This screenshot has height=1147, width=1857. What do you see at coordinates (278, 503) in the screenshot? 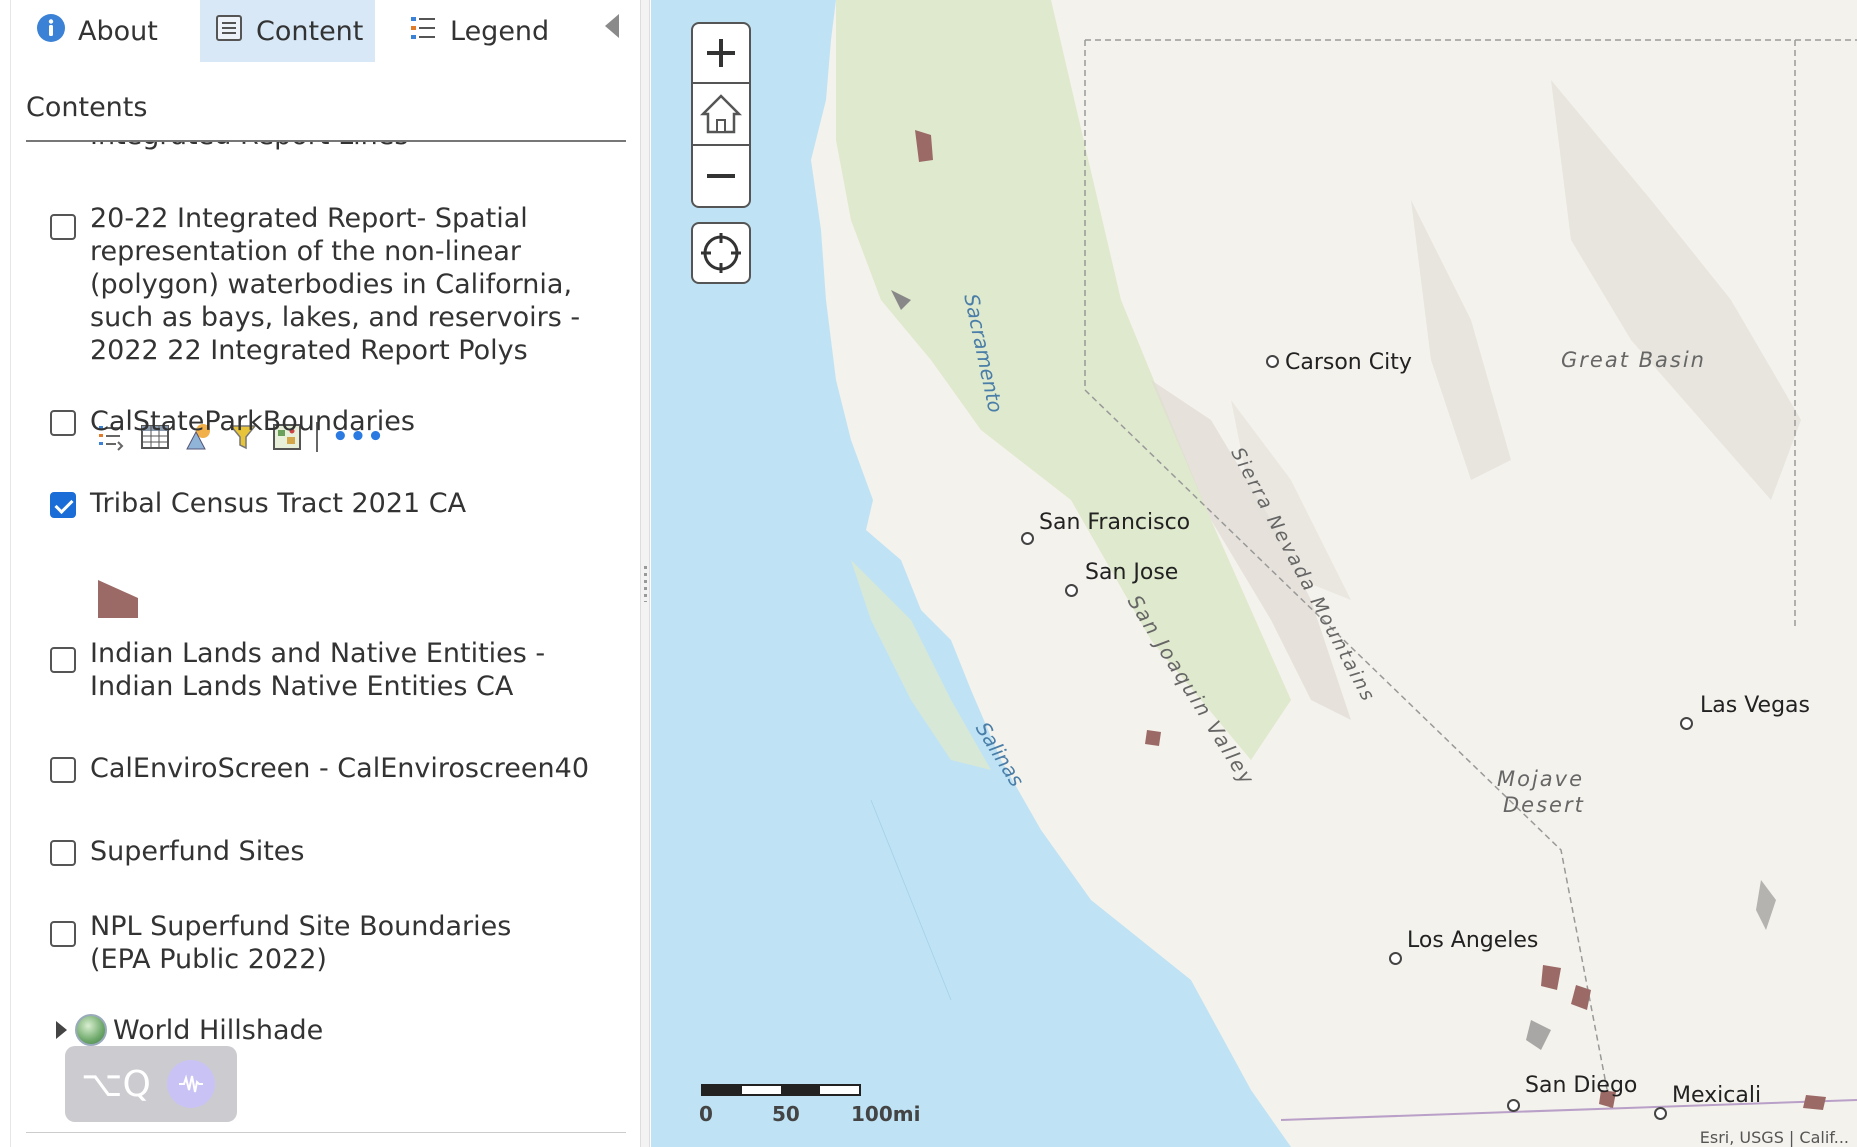
I see `layer-label: Tribal Census Tract 2021 CA` at bounding box center [278, 503].